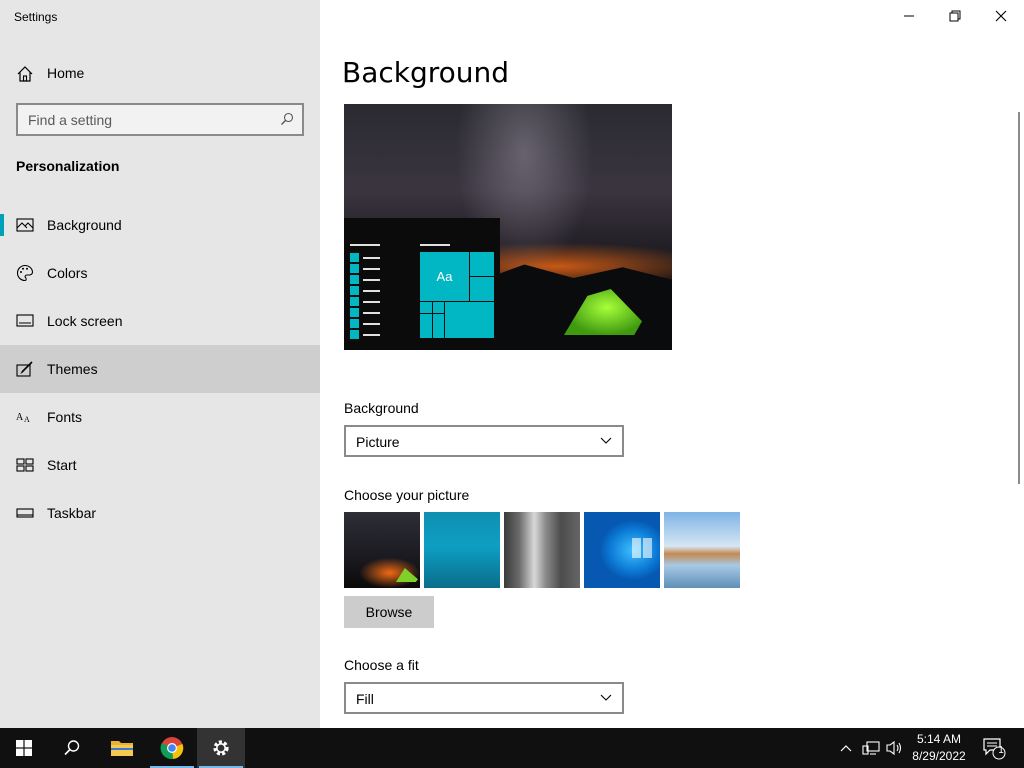 This screenshot has height=768, width=1024. I want to click on notification-count: 1, so click(1001, 750).